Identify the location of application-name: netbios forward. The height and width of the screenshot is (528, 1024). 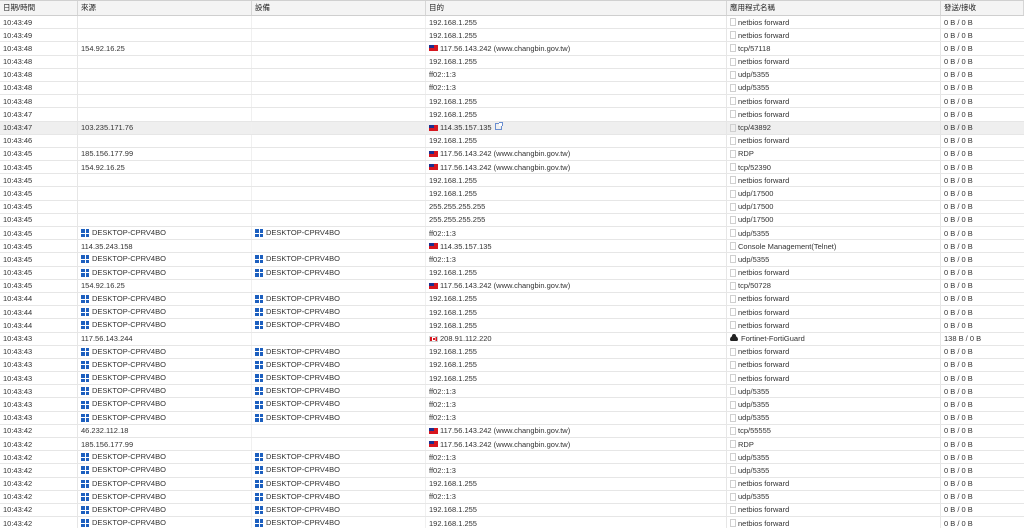
(764, 62).